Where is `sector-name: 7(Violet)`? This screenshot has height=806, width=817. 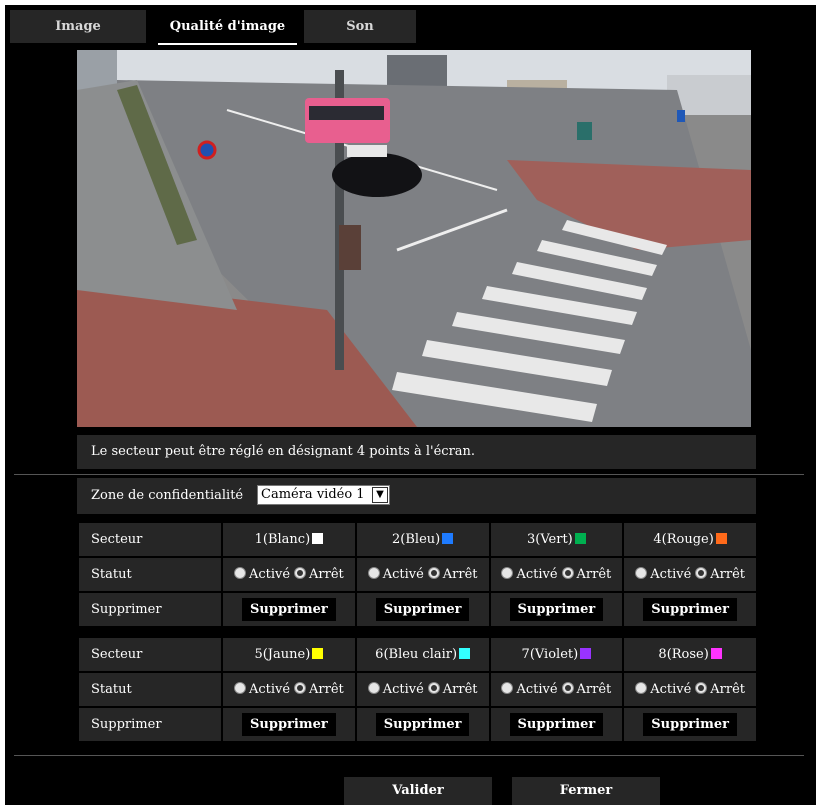 sector-name: 7(Violet) is located at coordinates (550, 654).